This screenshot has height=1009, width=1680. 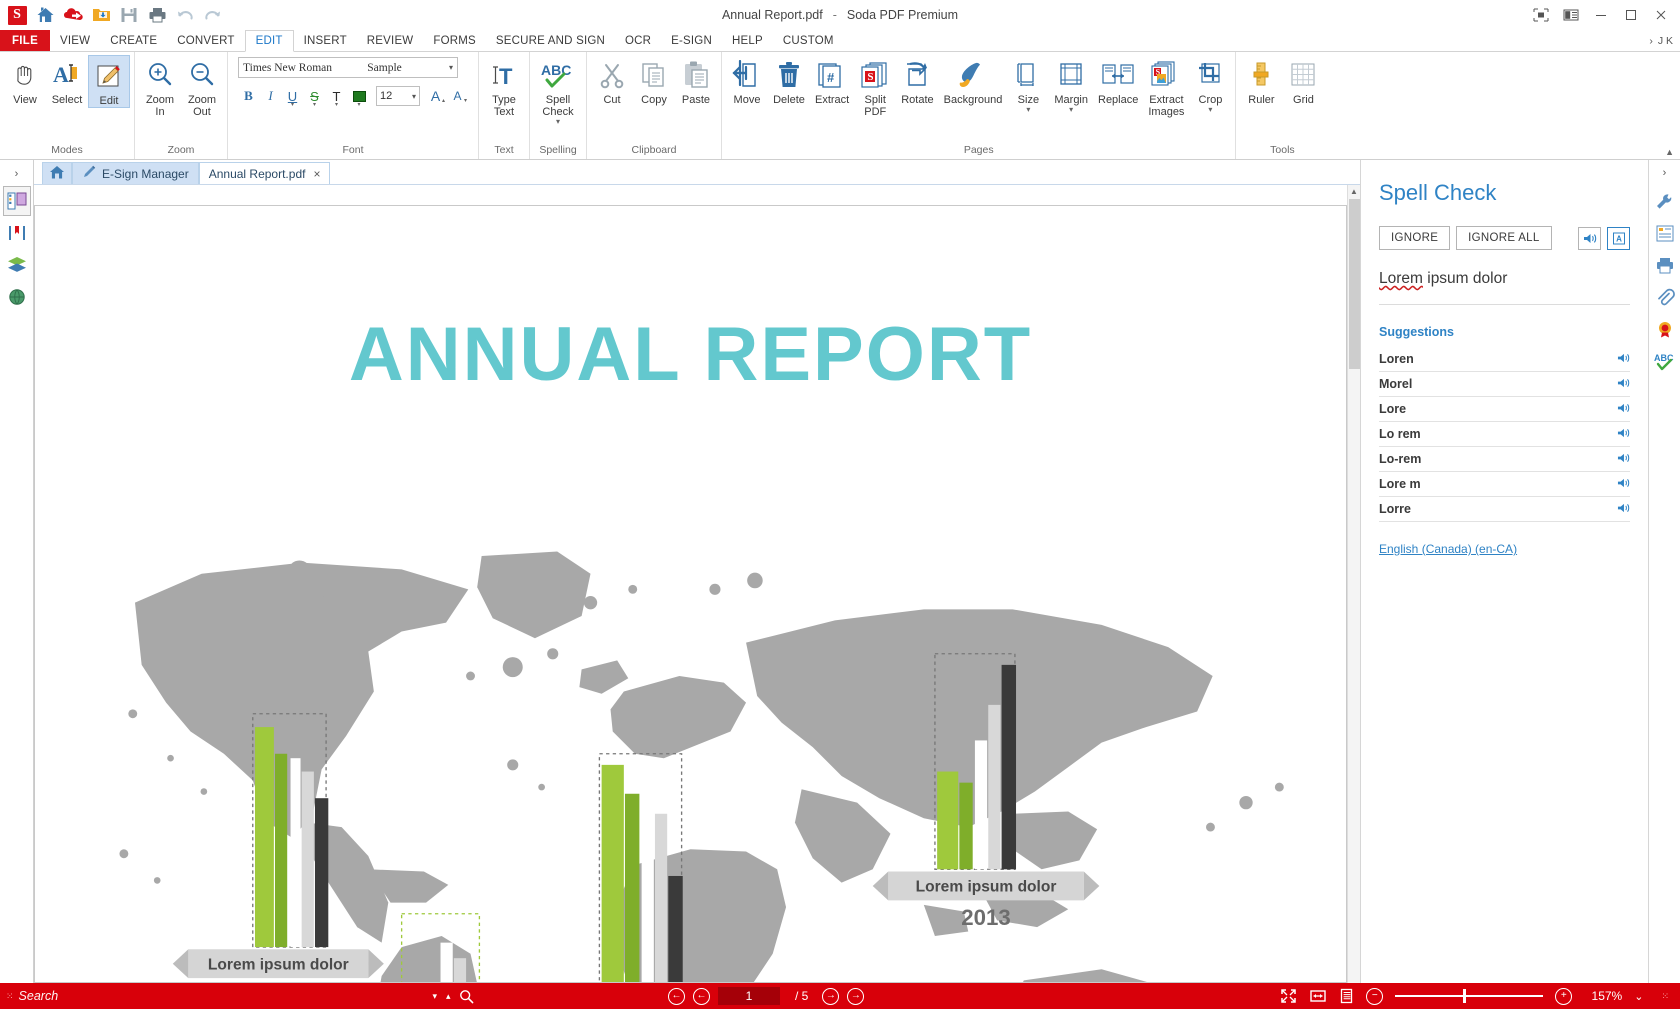 I want to click on font-size-select: 12 ▾, so click(x=398, y=96).